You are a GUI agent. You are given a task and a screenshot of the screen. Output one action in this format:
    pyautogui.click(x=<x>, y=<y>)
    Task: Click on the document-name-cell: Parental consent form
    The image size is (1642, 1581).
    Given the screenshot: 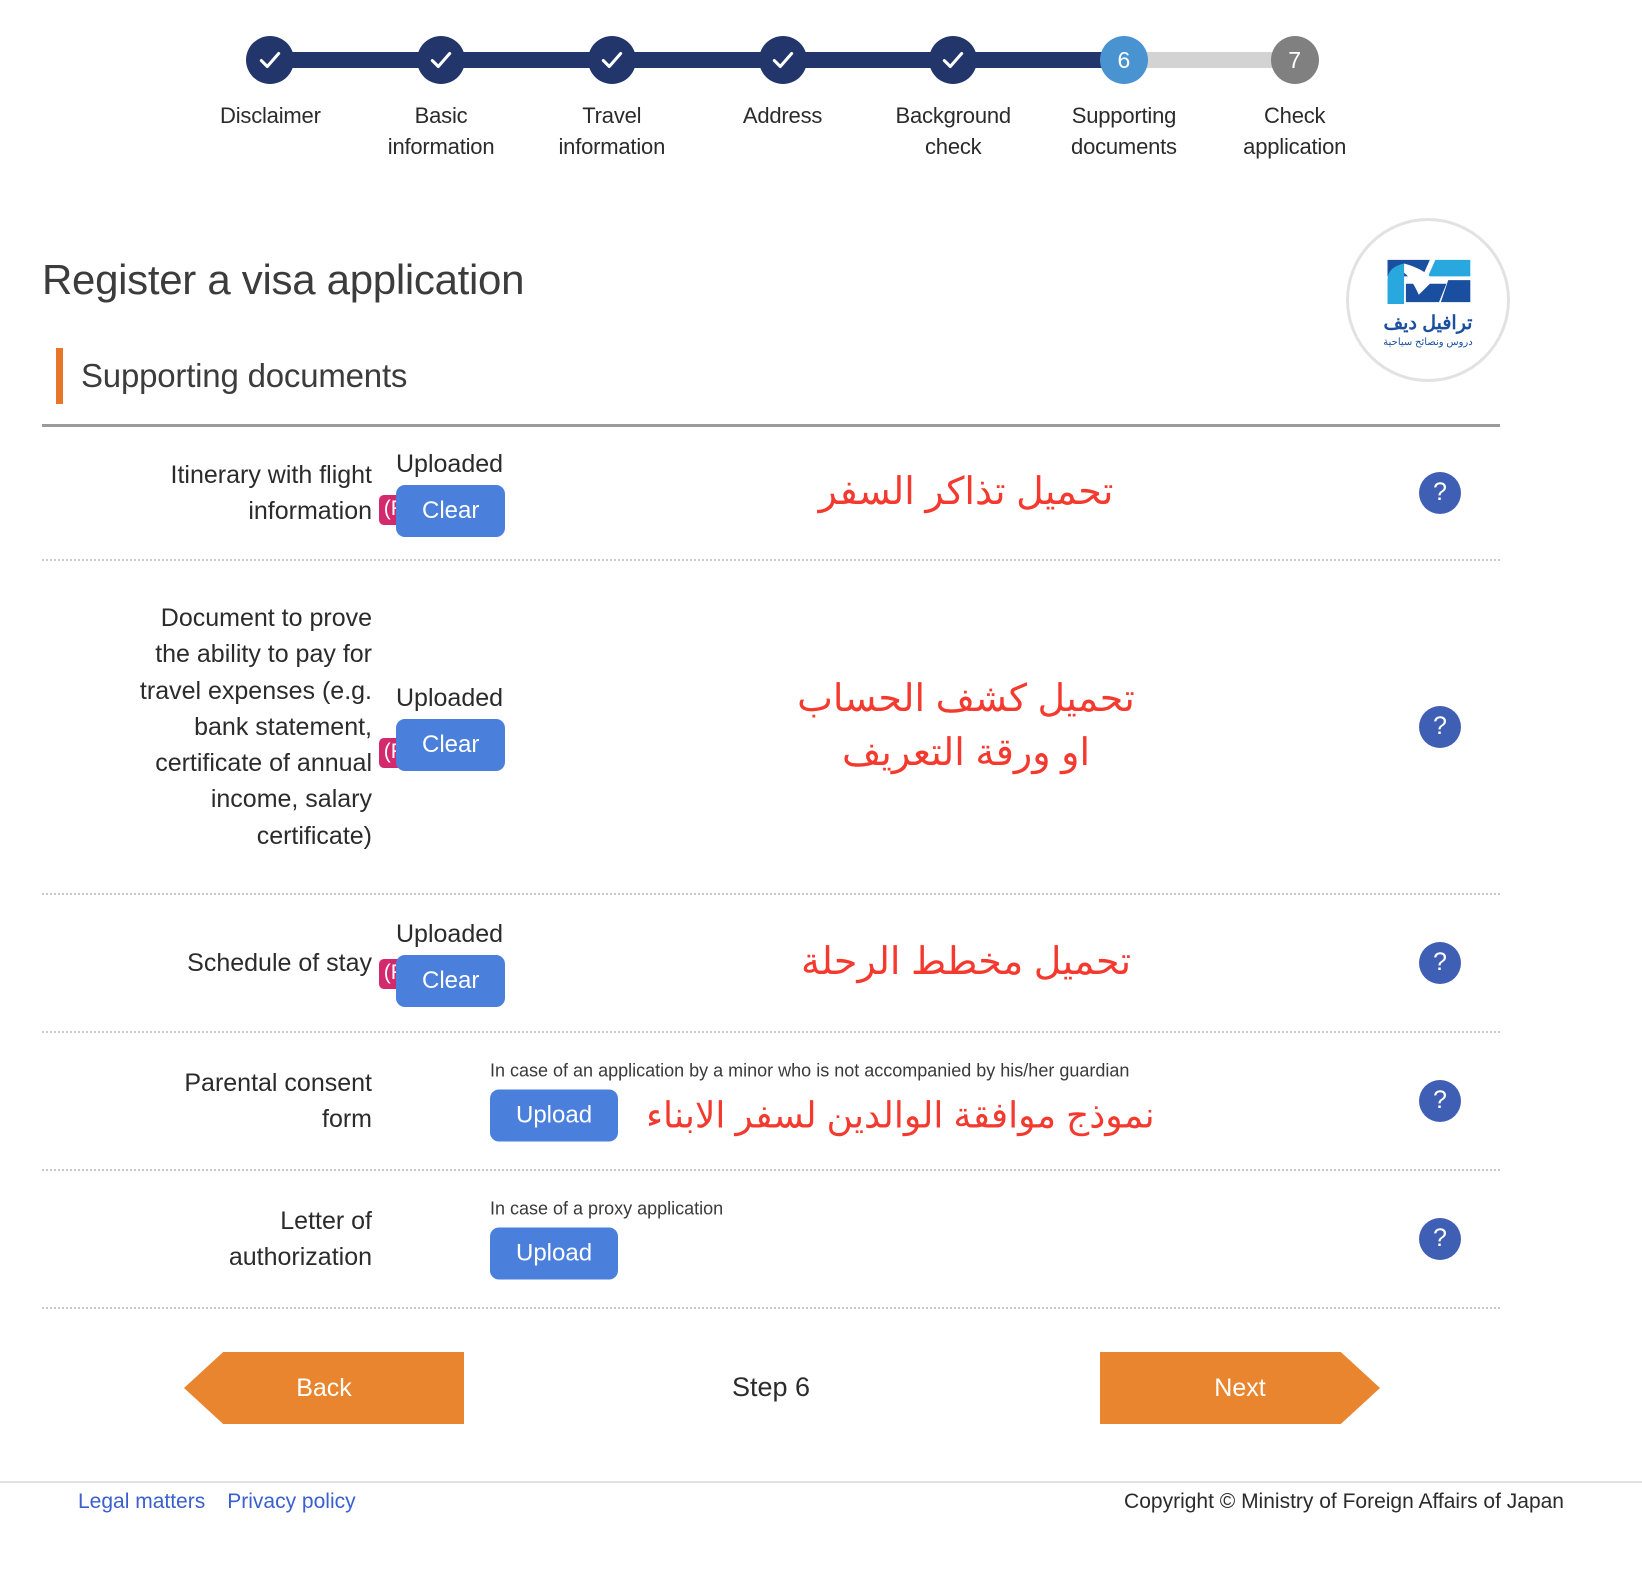 What is the action you would take?
    pyautogui.click(x=207, y=1101)
    